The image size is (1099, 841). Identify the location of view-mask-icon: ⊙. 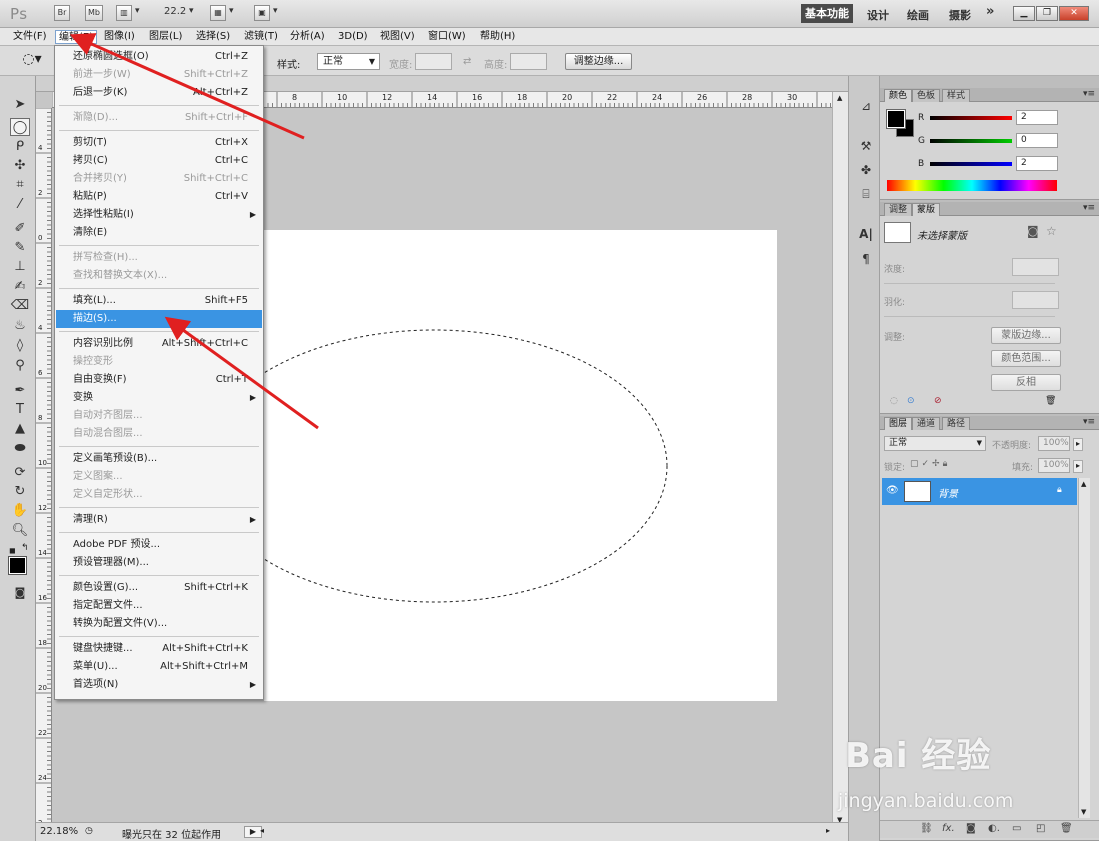
(911, 401).